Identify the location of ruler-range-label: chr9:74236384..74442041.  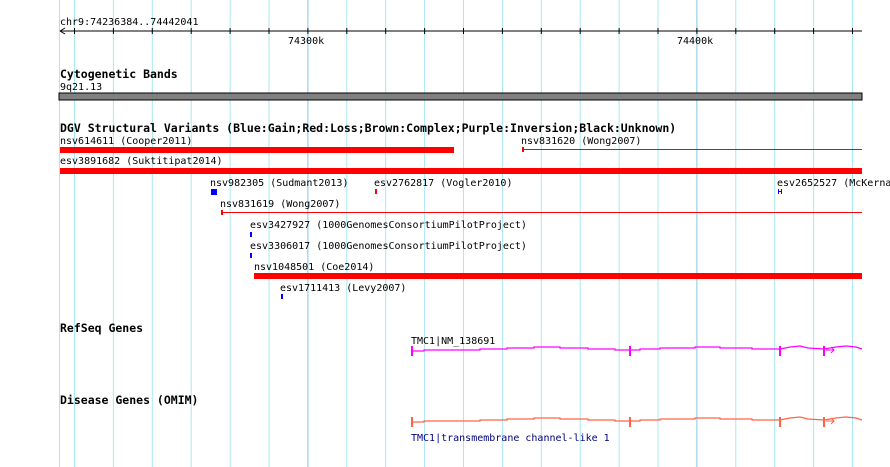
(129, 22).